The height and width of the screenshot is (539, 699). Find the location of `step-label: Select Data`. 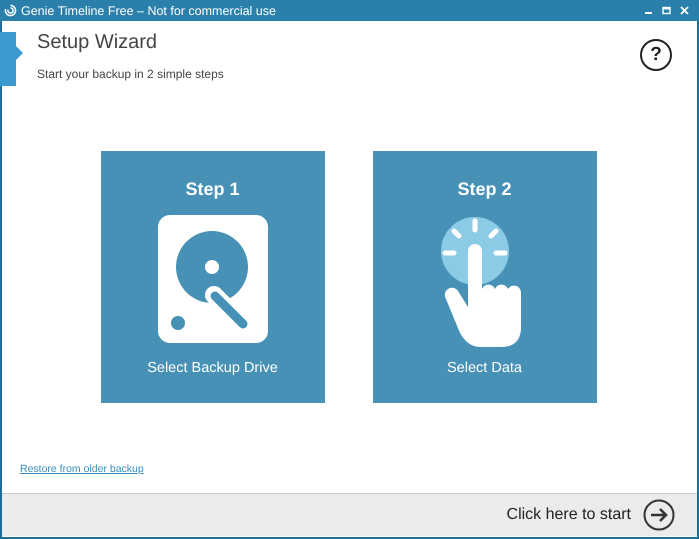

step-label: Select Data is located at coordinates (484, 368).